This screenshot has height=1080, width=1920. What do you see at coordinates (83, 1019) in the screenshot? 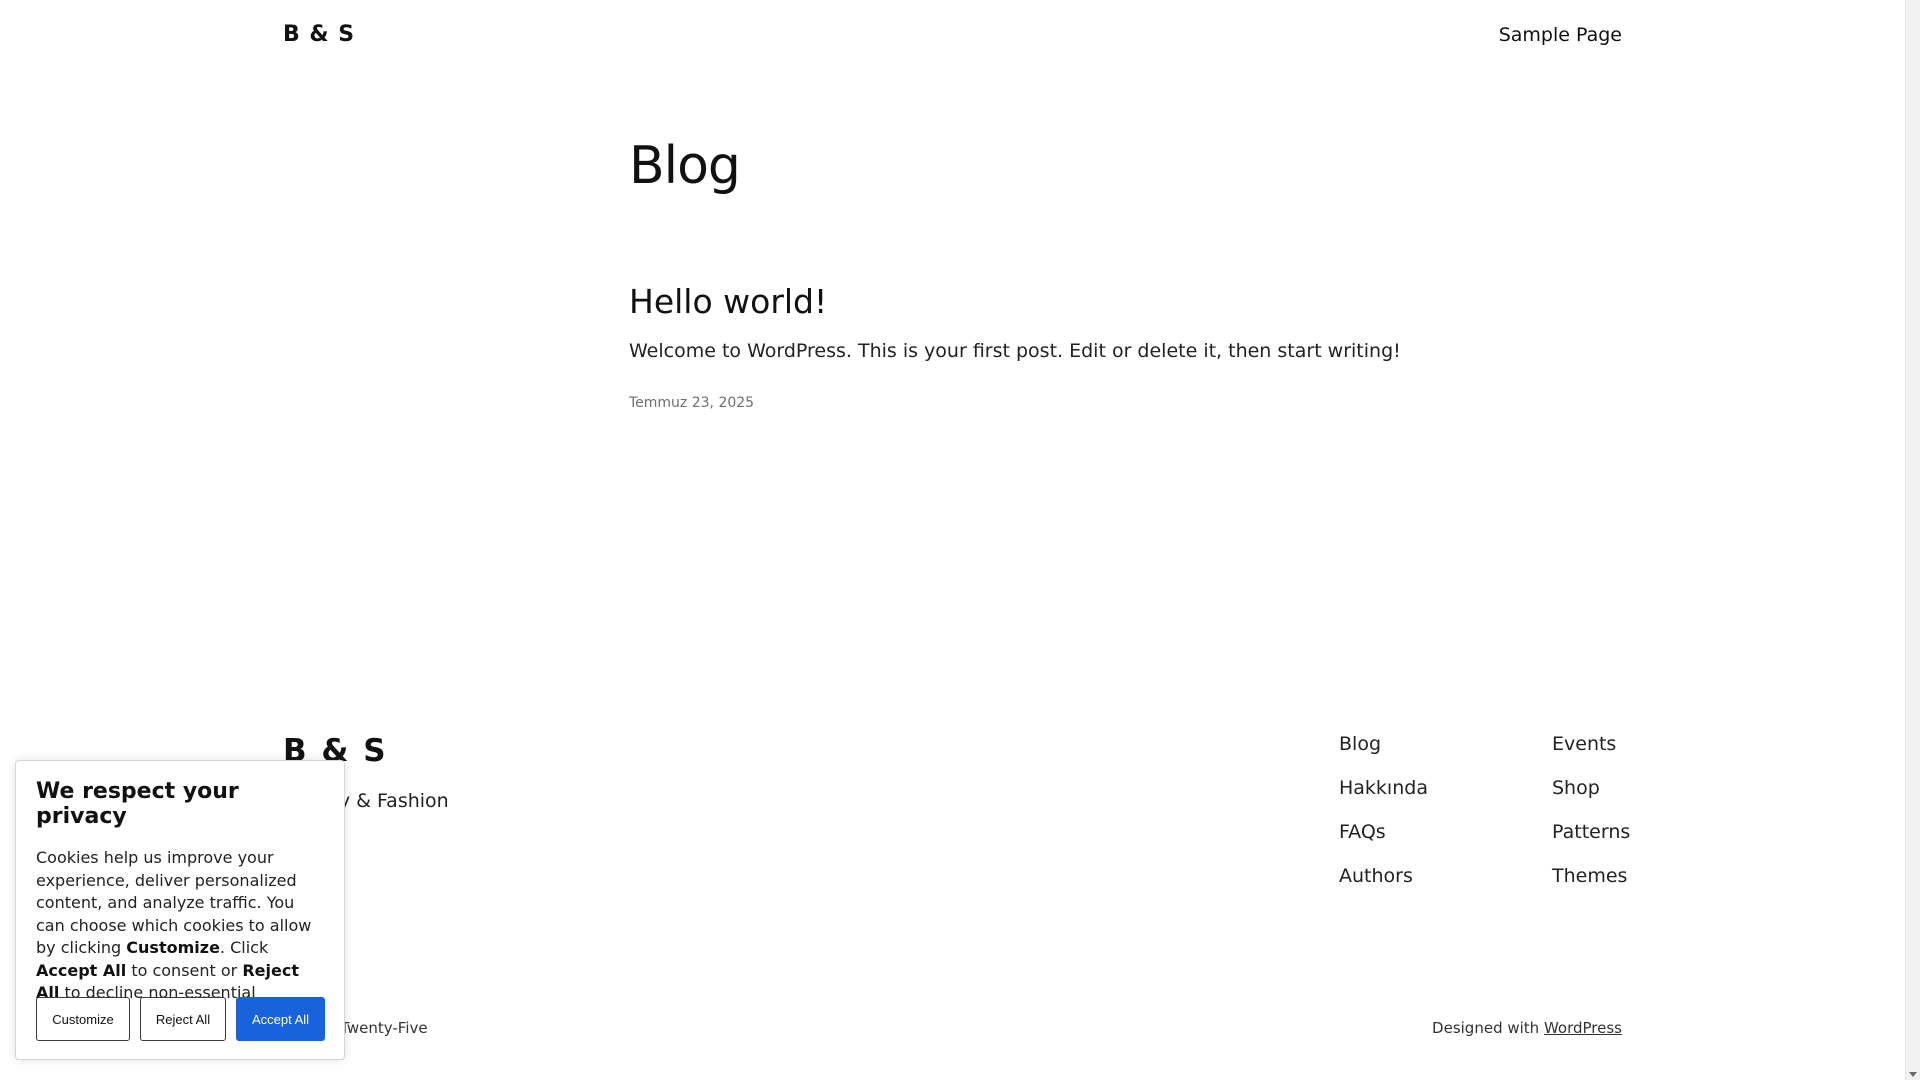
I see `customize-button: Customize` at bounding box center [83, 1019].